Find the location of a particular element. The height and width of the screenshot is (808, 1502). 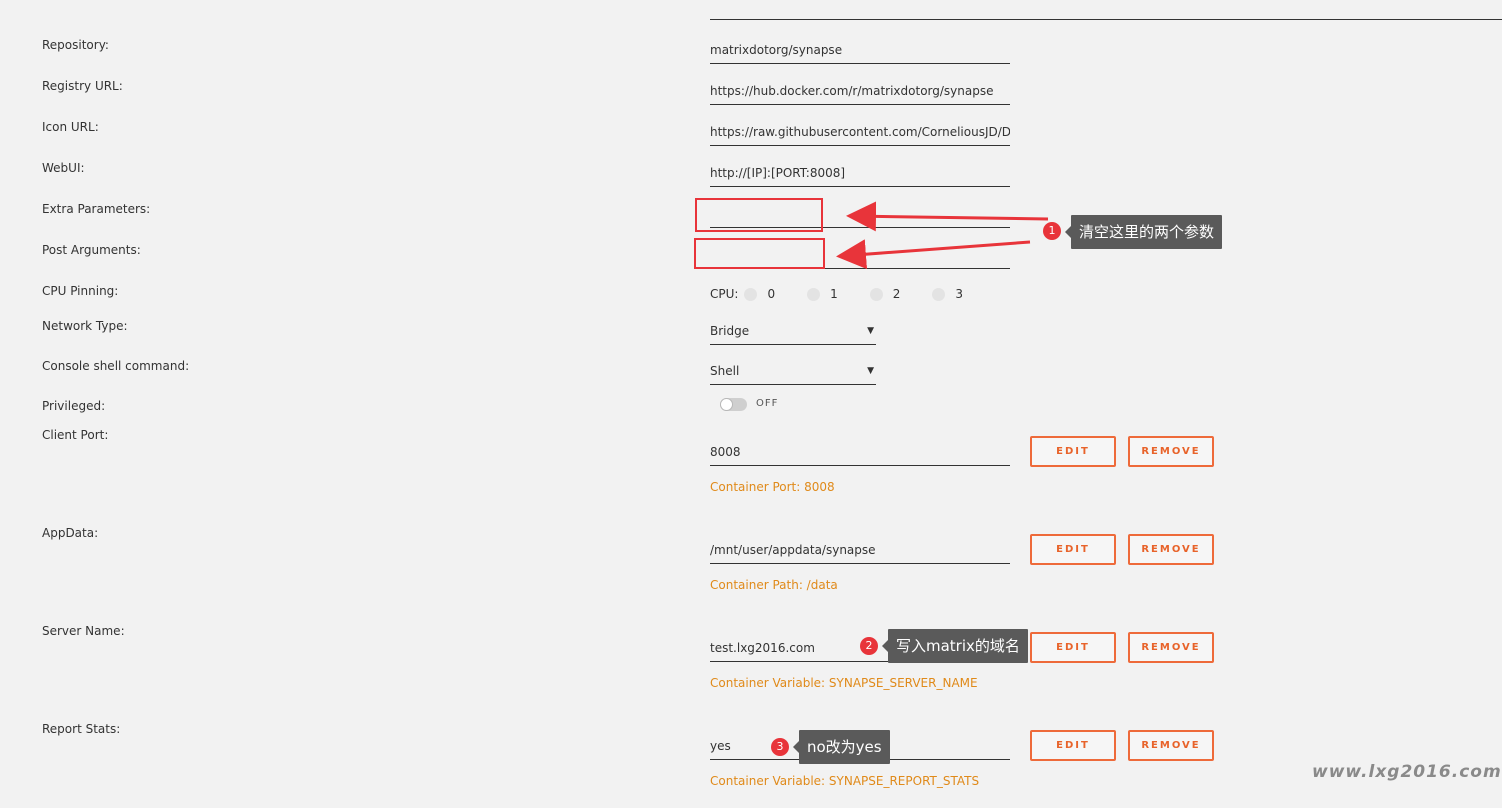

annotation-badge-3: 3 is located at coordinates (780, 747).